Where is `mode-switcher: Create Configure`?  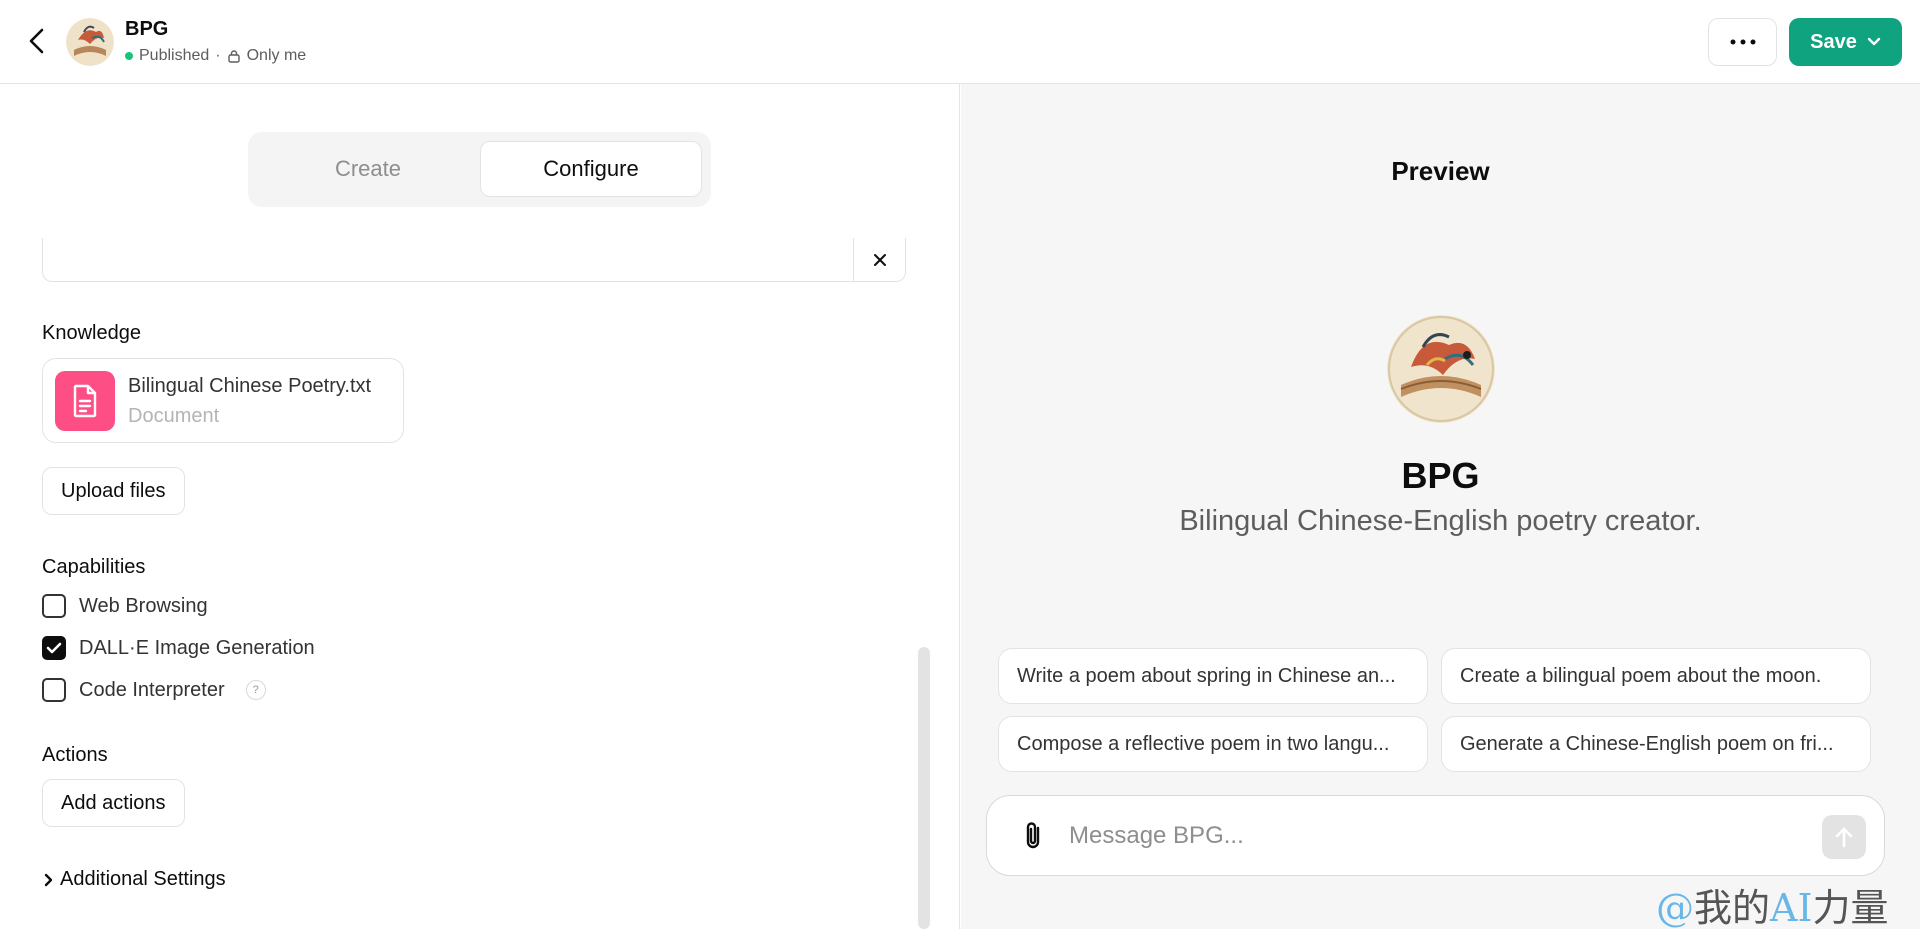
mode-switcher: Create Configure is located at coordinates (479, 169).